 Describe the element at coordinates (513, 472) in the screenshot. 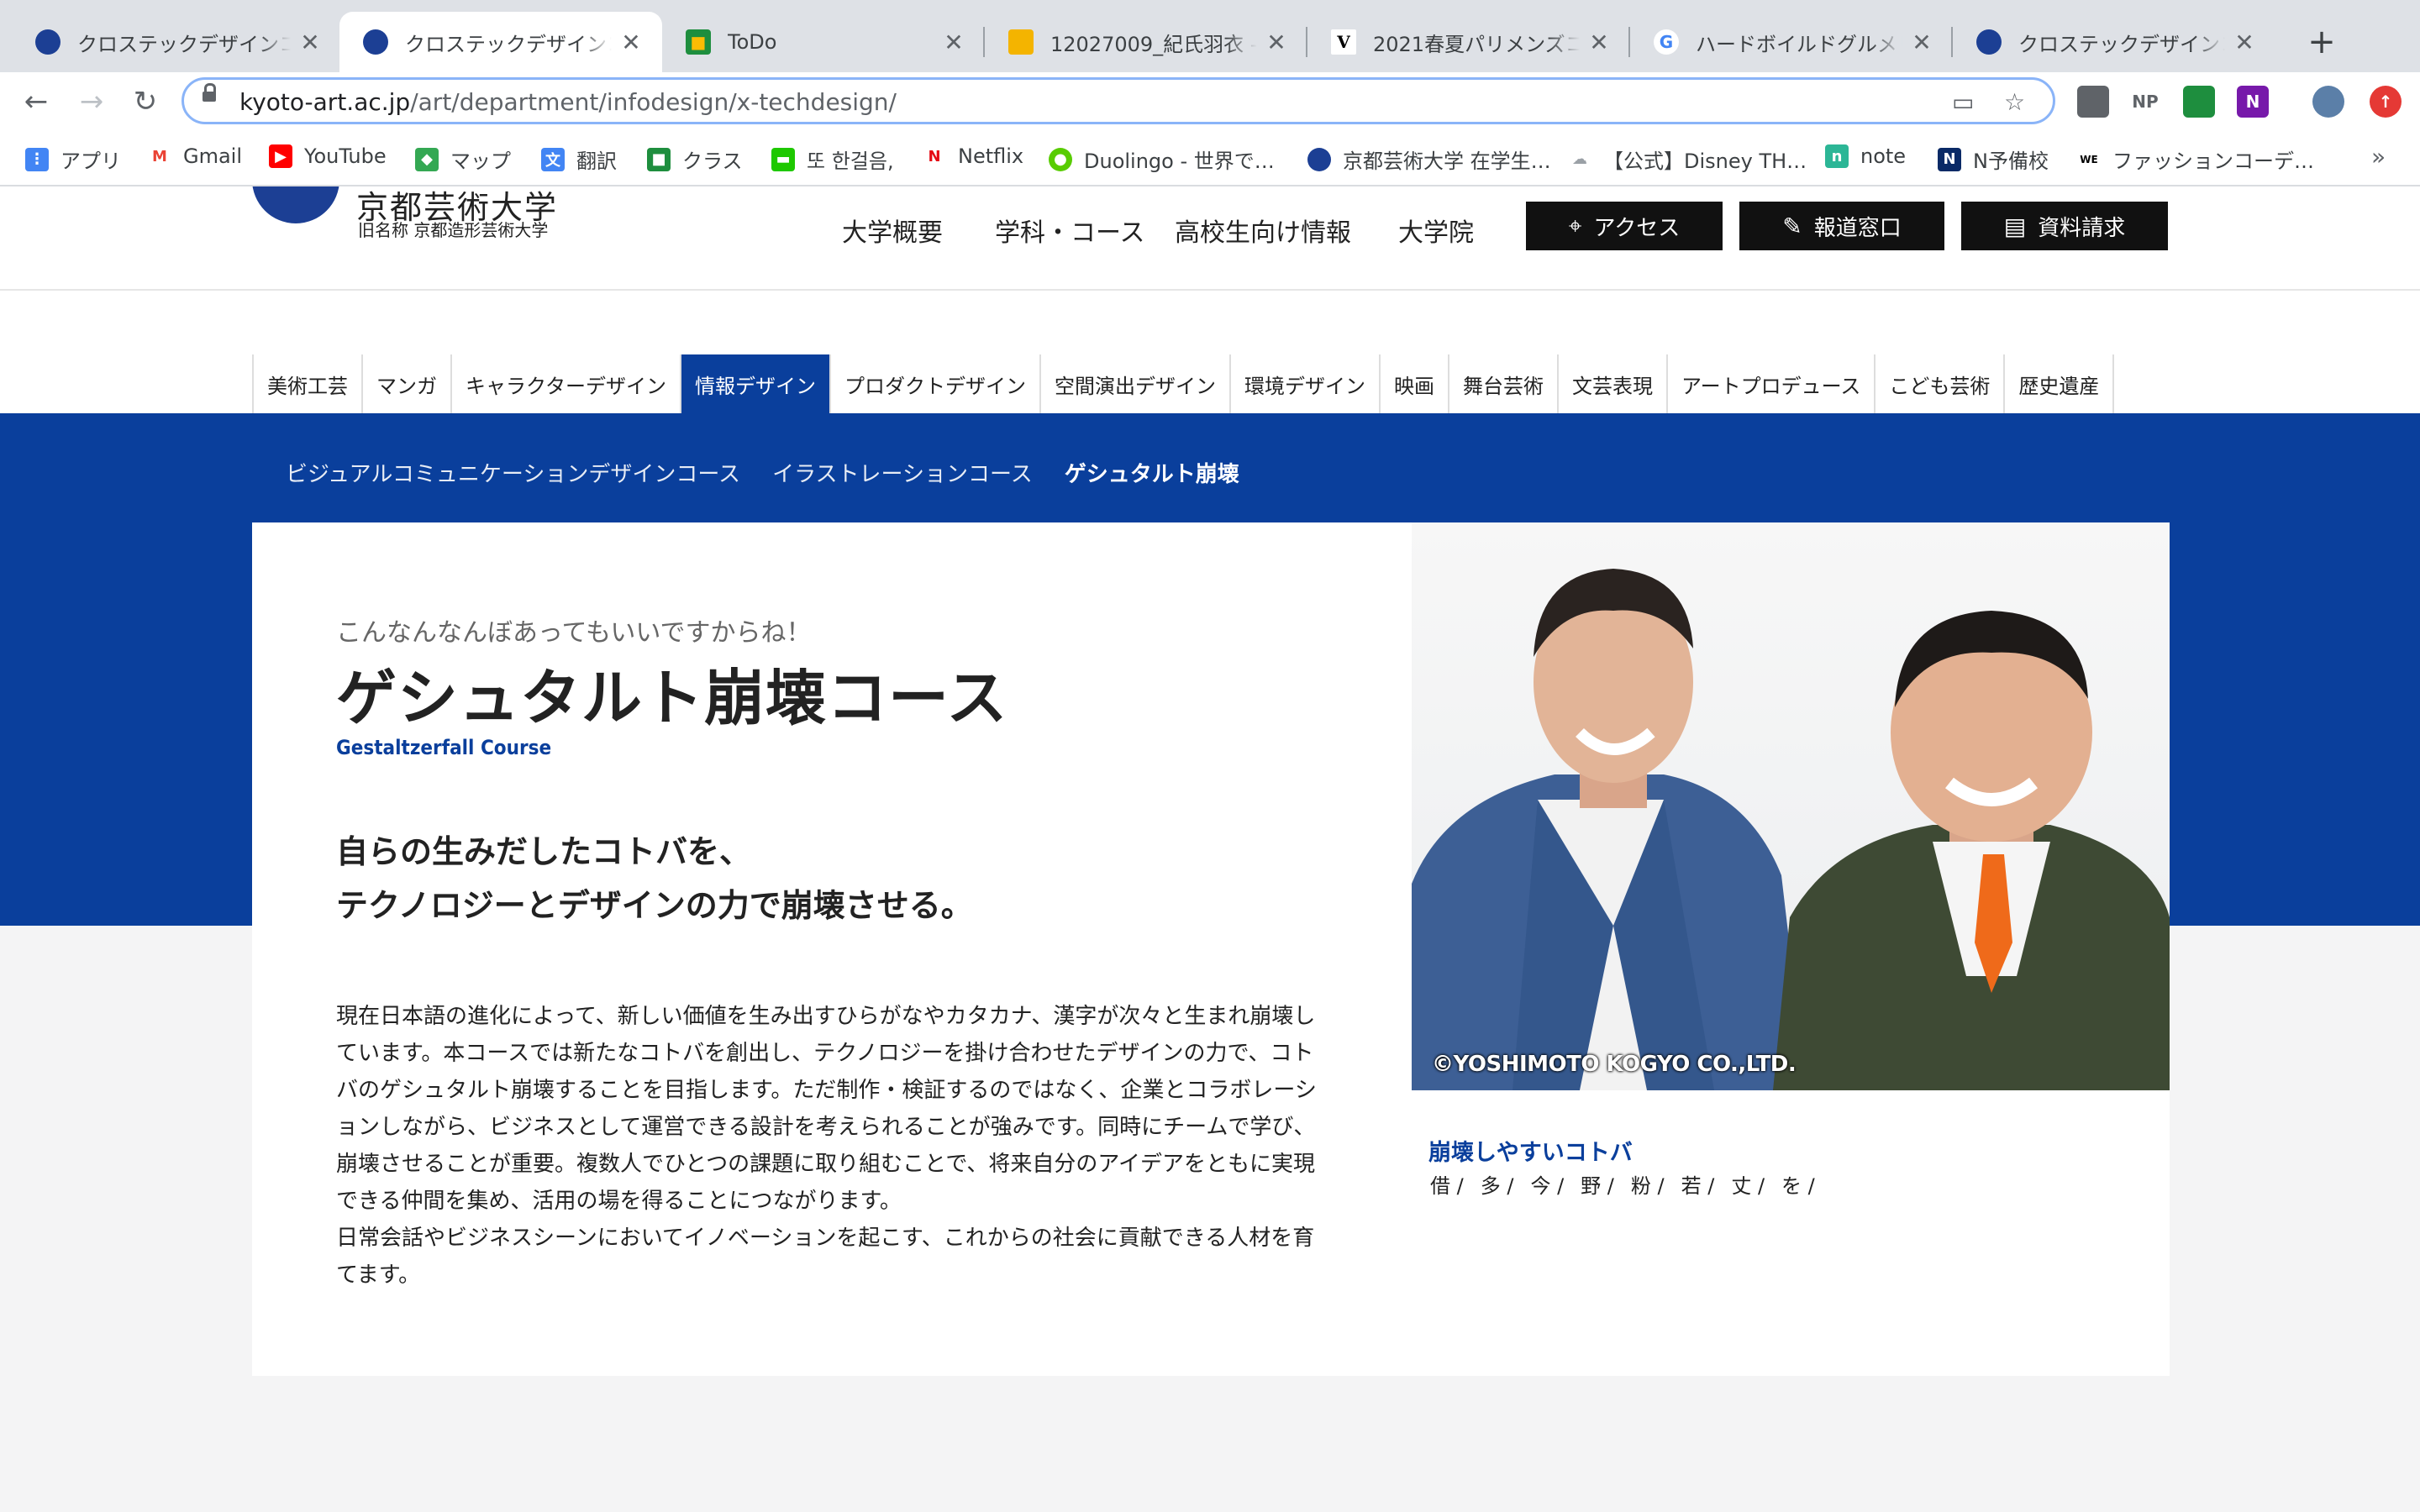

I see `course-link-visual-communication: ビジュアルコミュニケーションデザインコース` at that location.